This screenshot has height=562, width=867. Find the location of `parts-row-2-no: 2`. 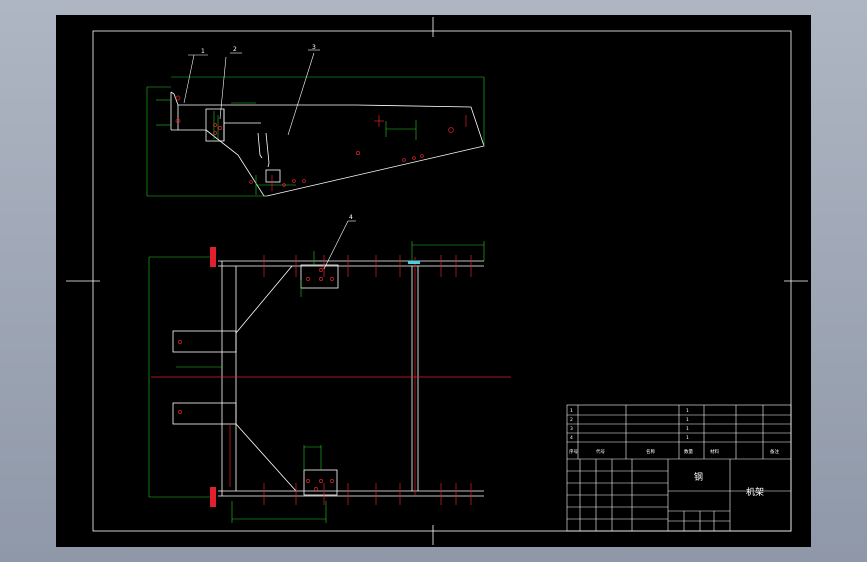

parts-row-2-no: 2 is located at coordinates (571, 420).